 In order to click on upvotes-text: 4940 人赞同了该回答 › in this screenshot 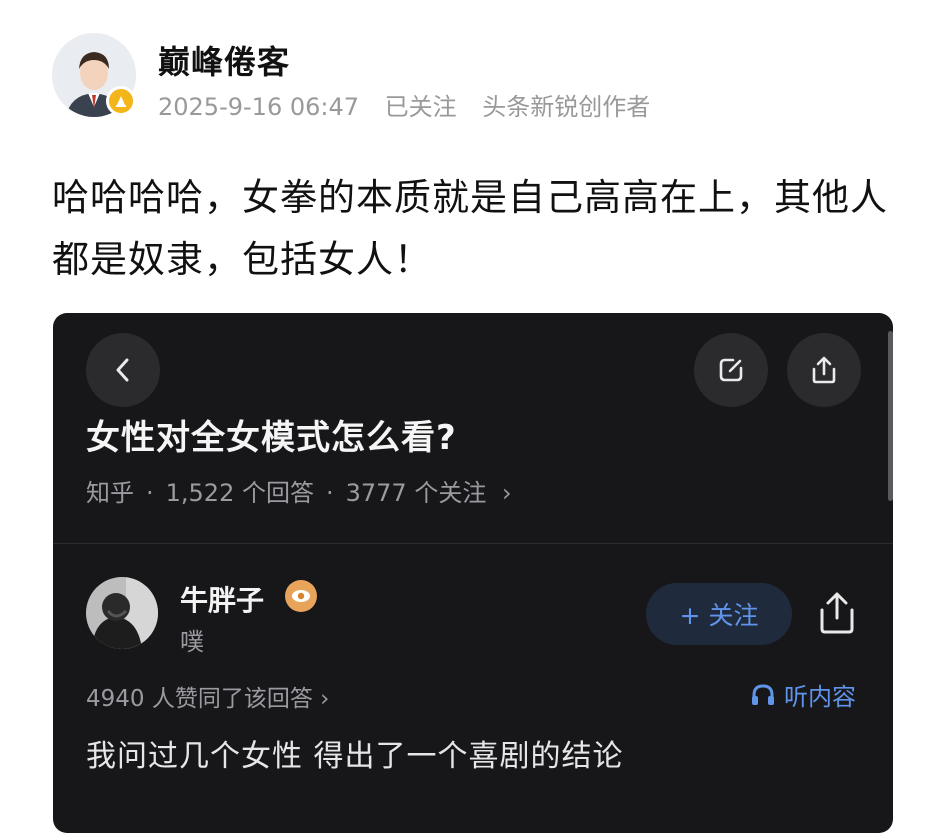, I will do `click(207, 696)`.